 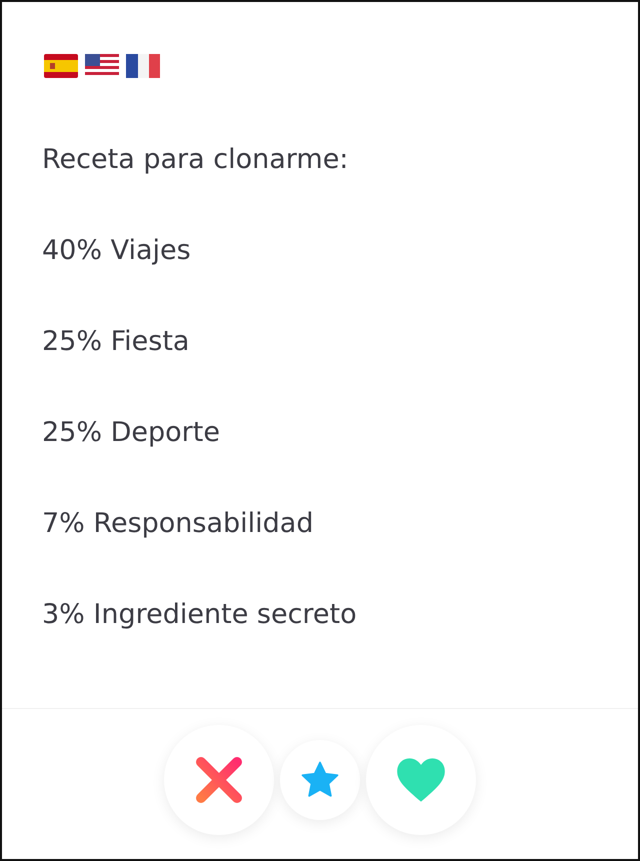 I want to click on france-flag-icon, so click(x=143, y=66).